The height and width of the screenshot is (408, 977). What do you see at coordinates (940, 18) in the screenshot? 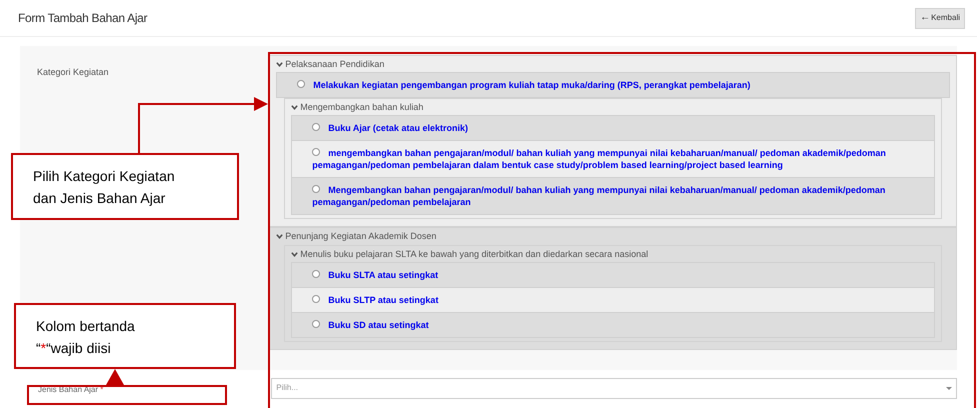
I see `back-button: ←Kembali` at bounding box center [940, 18].